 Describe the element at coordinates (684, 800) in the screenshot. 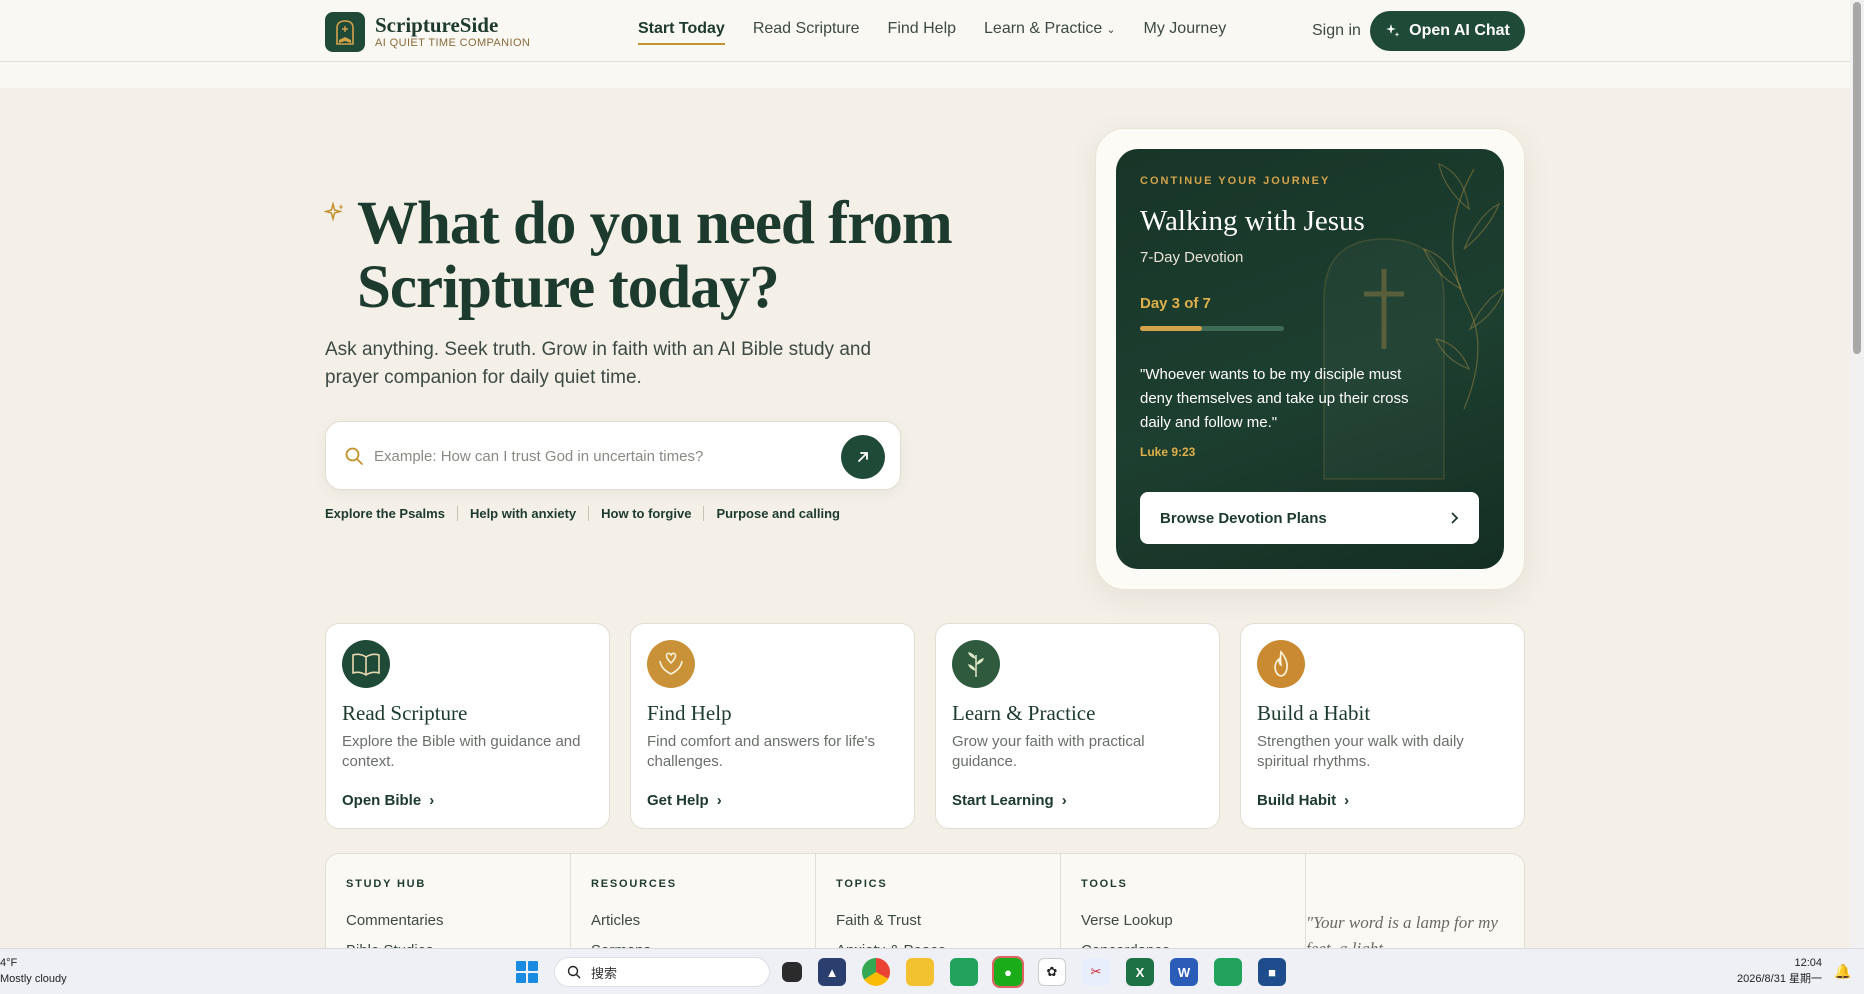

I see `get-help-link: Get Help ›` at that location.